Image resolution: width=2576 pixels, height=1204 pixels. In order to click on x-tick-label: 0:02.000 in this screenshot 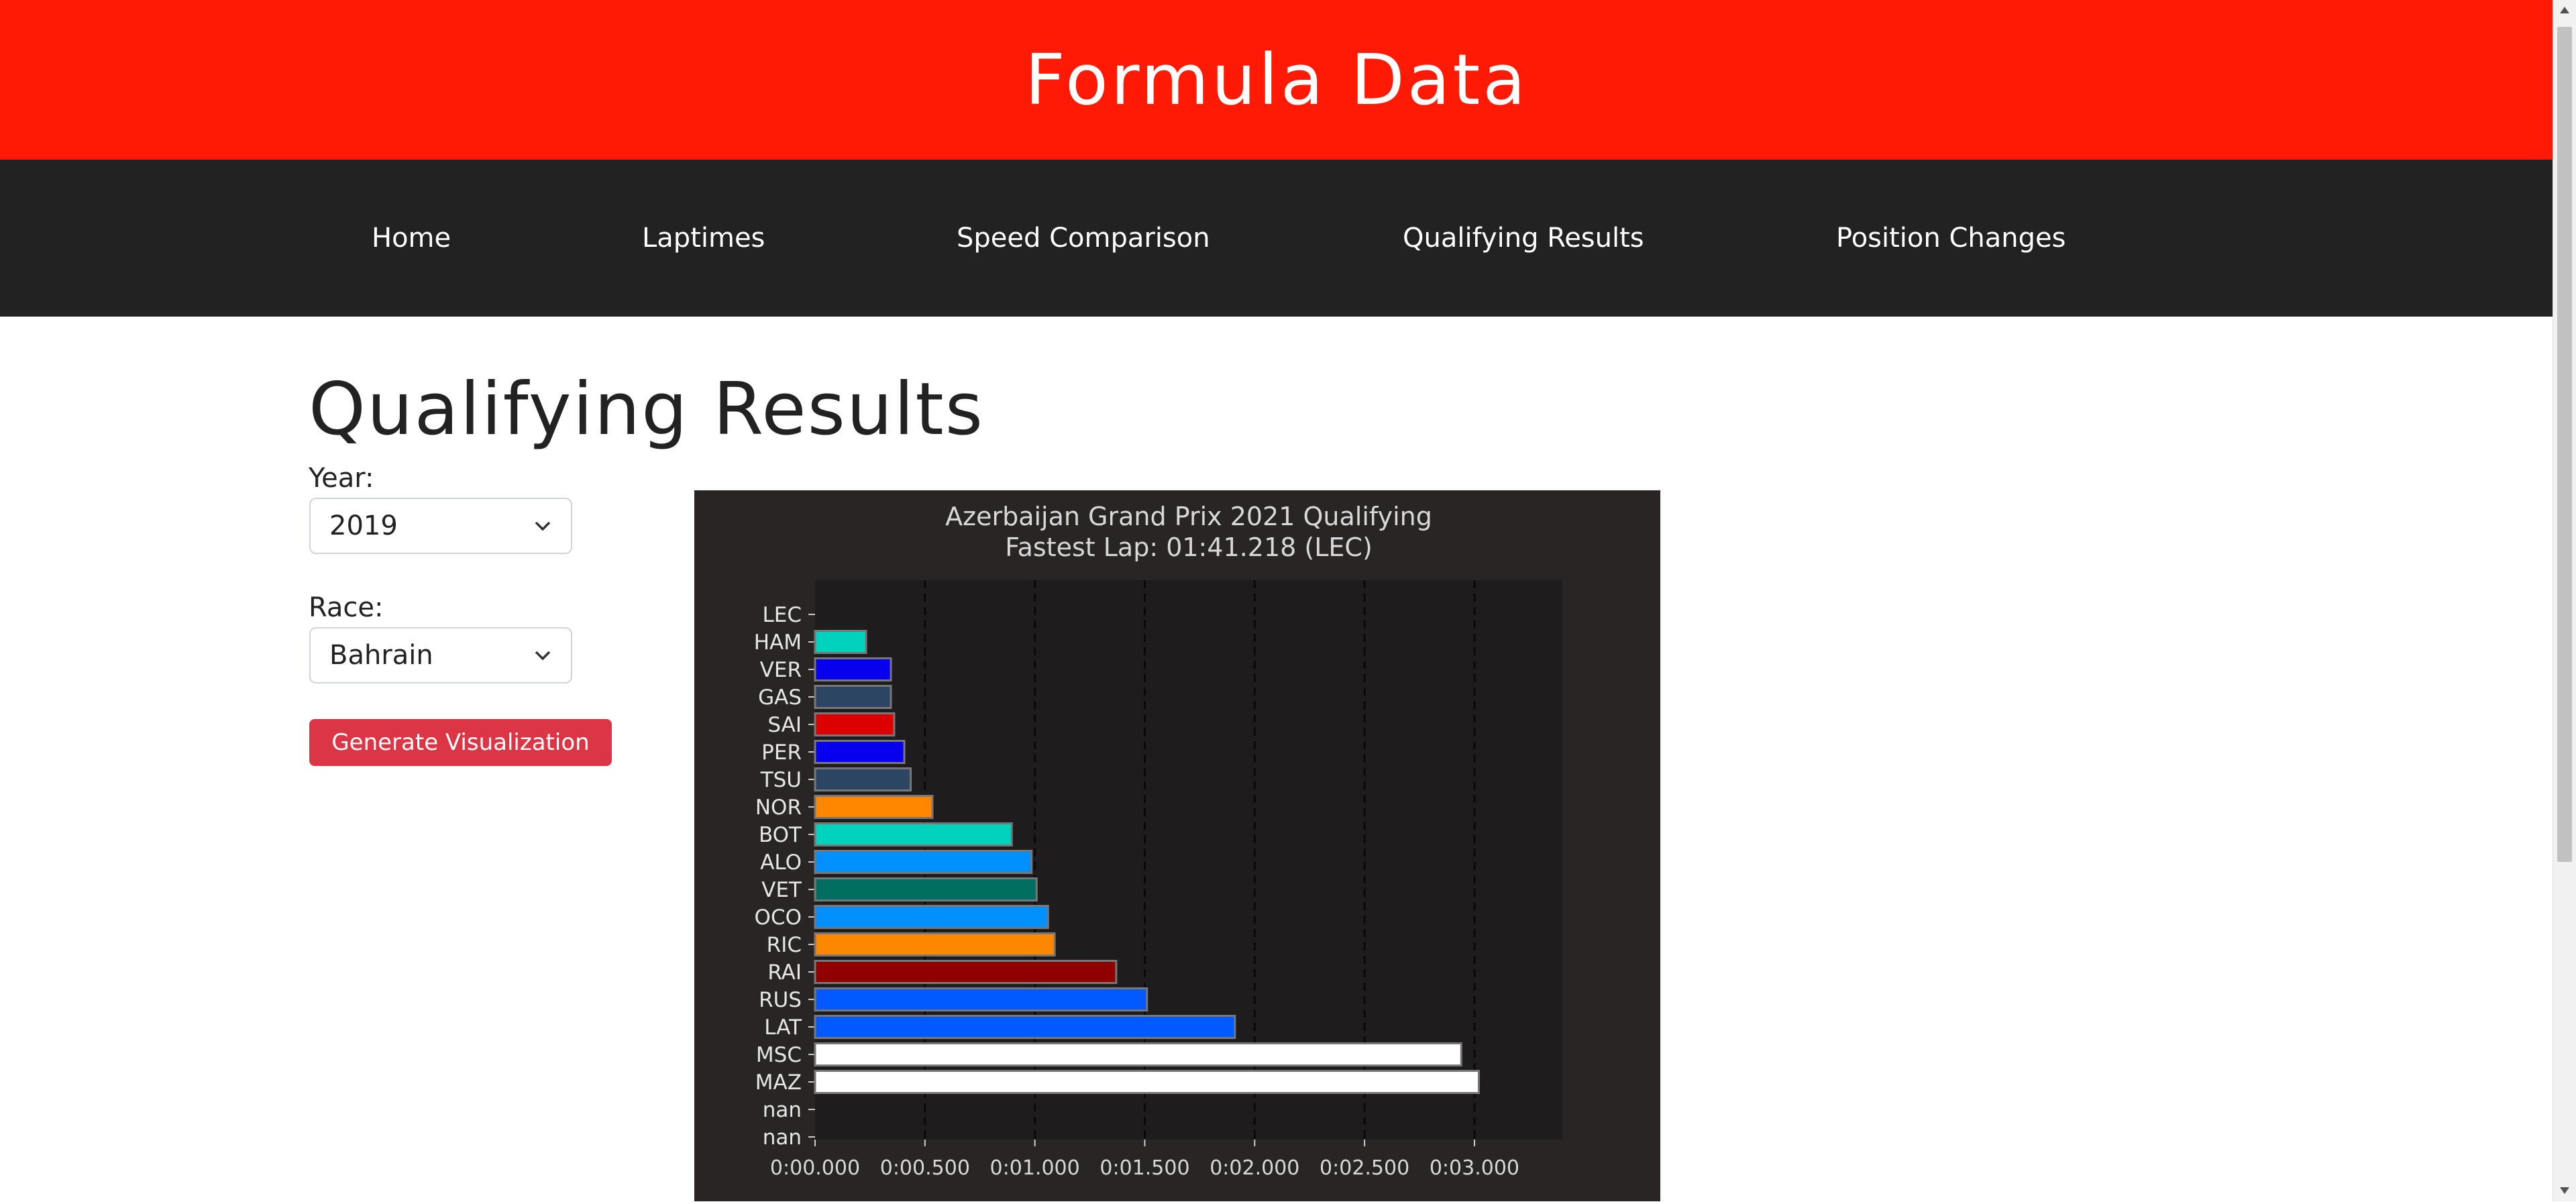, I will do `click(1254, 1168)`.